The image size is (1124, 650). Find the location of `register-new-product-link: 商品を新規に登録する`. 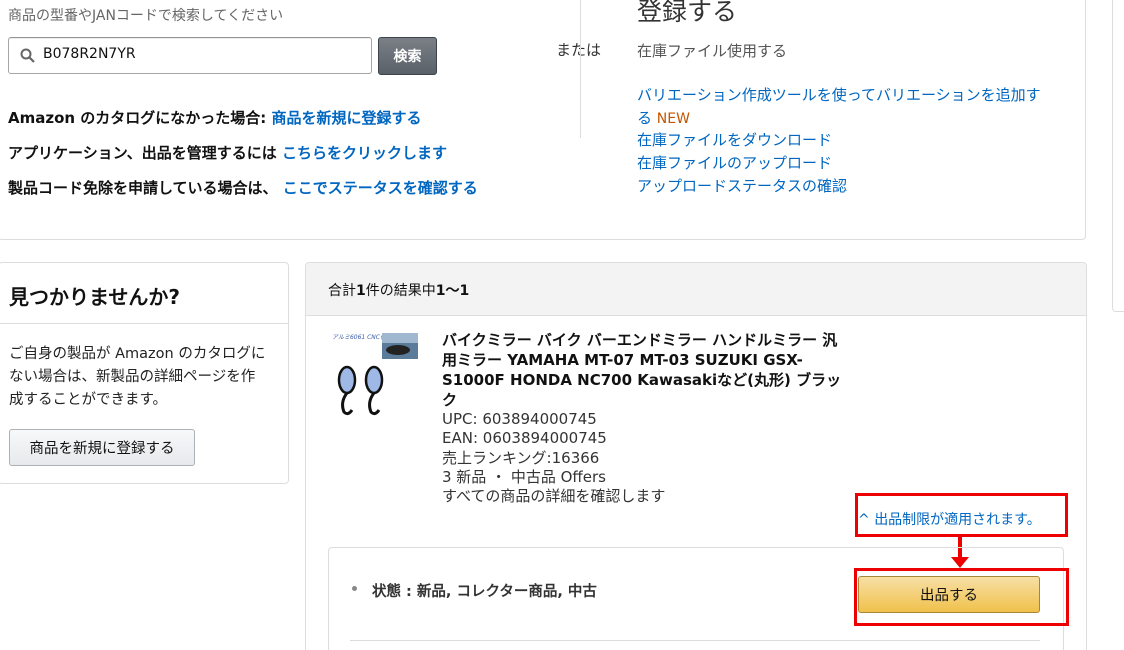

register-new-product-link: 商品を新規に登録する is located at coordinates (347, 118).